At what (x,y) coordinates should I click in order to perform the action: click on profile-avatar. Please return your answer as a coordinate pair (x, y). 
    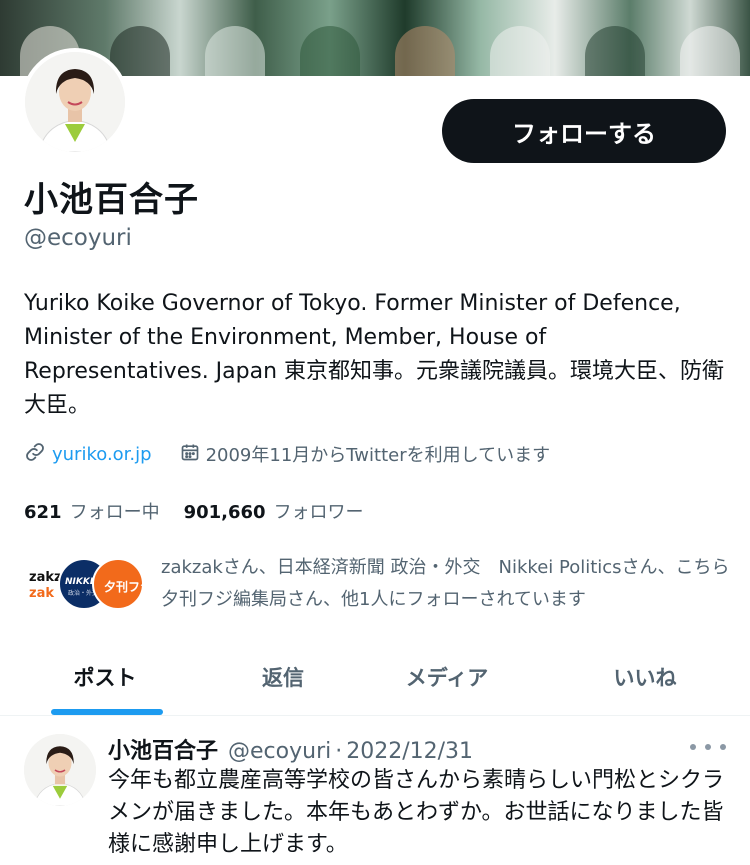
    Looking at the image, I should click on (75, 102).